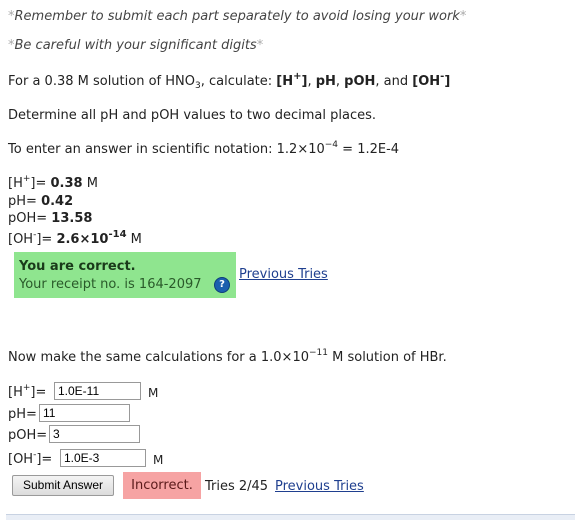 The height and width of the screenshot is (520, 575). What do you see at coordinates (319, 486) in the screenshot?
I see `previous-tries-link-2: Previous Tries` at bounding box center [319, 486].